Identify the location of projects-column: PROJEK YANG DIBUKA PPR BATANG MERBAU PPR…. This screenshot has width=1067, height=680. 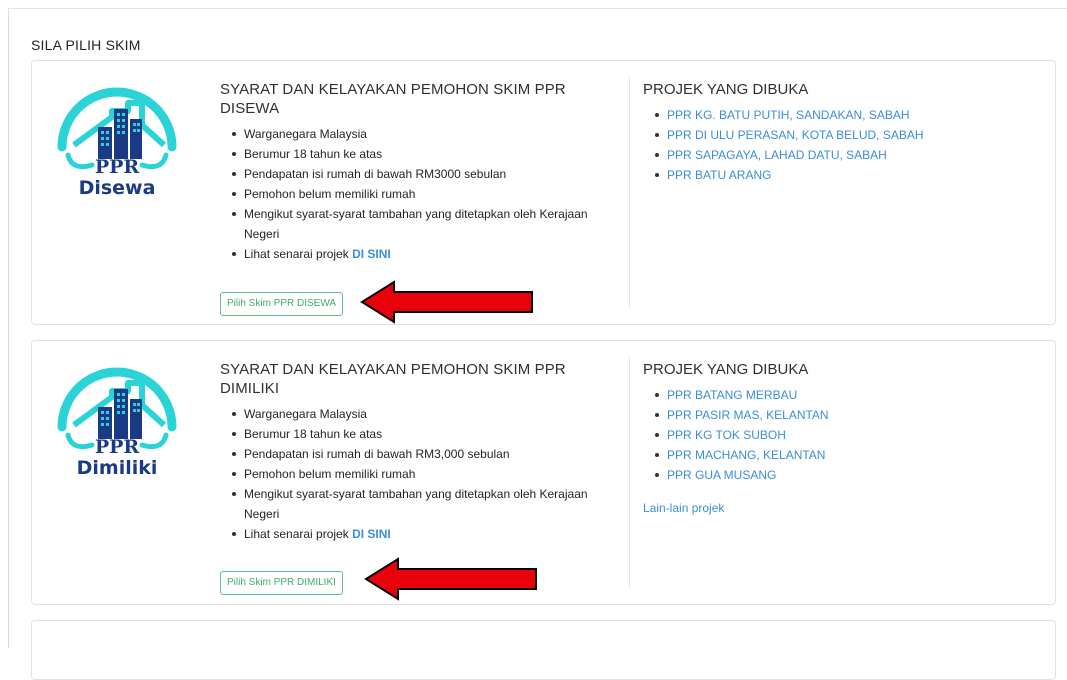
(843, 438).